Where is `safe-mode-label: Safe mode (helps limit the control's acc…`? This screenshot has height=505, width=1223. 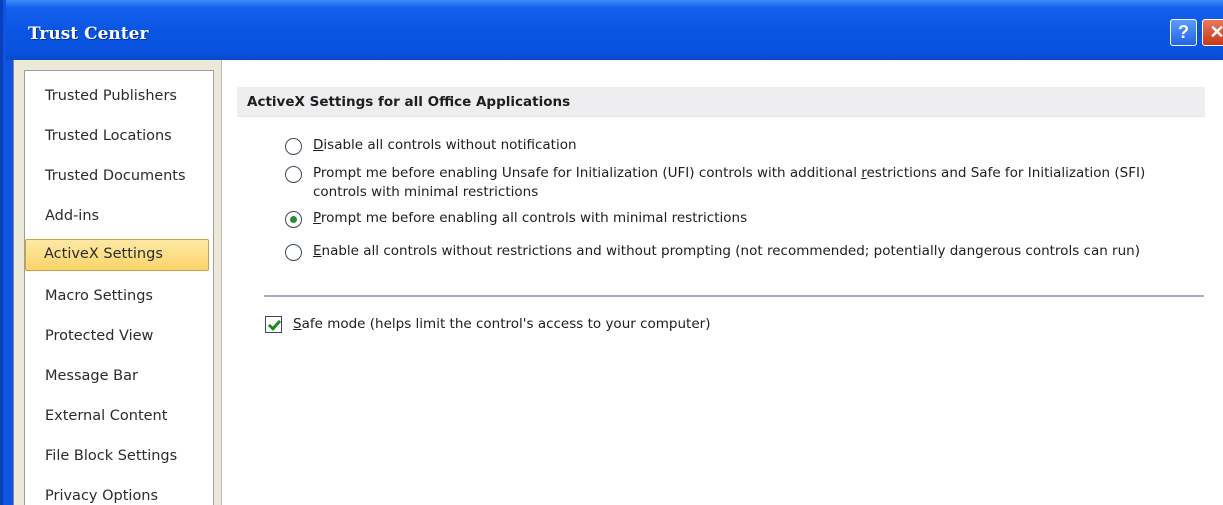 safe-mode-label: Safe mode (helps limit the control's acc… is located at coordinates (502, 324).